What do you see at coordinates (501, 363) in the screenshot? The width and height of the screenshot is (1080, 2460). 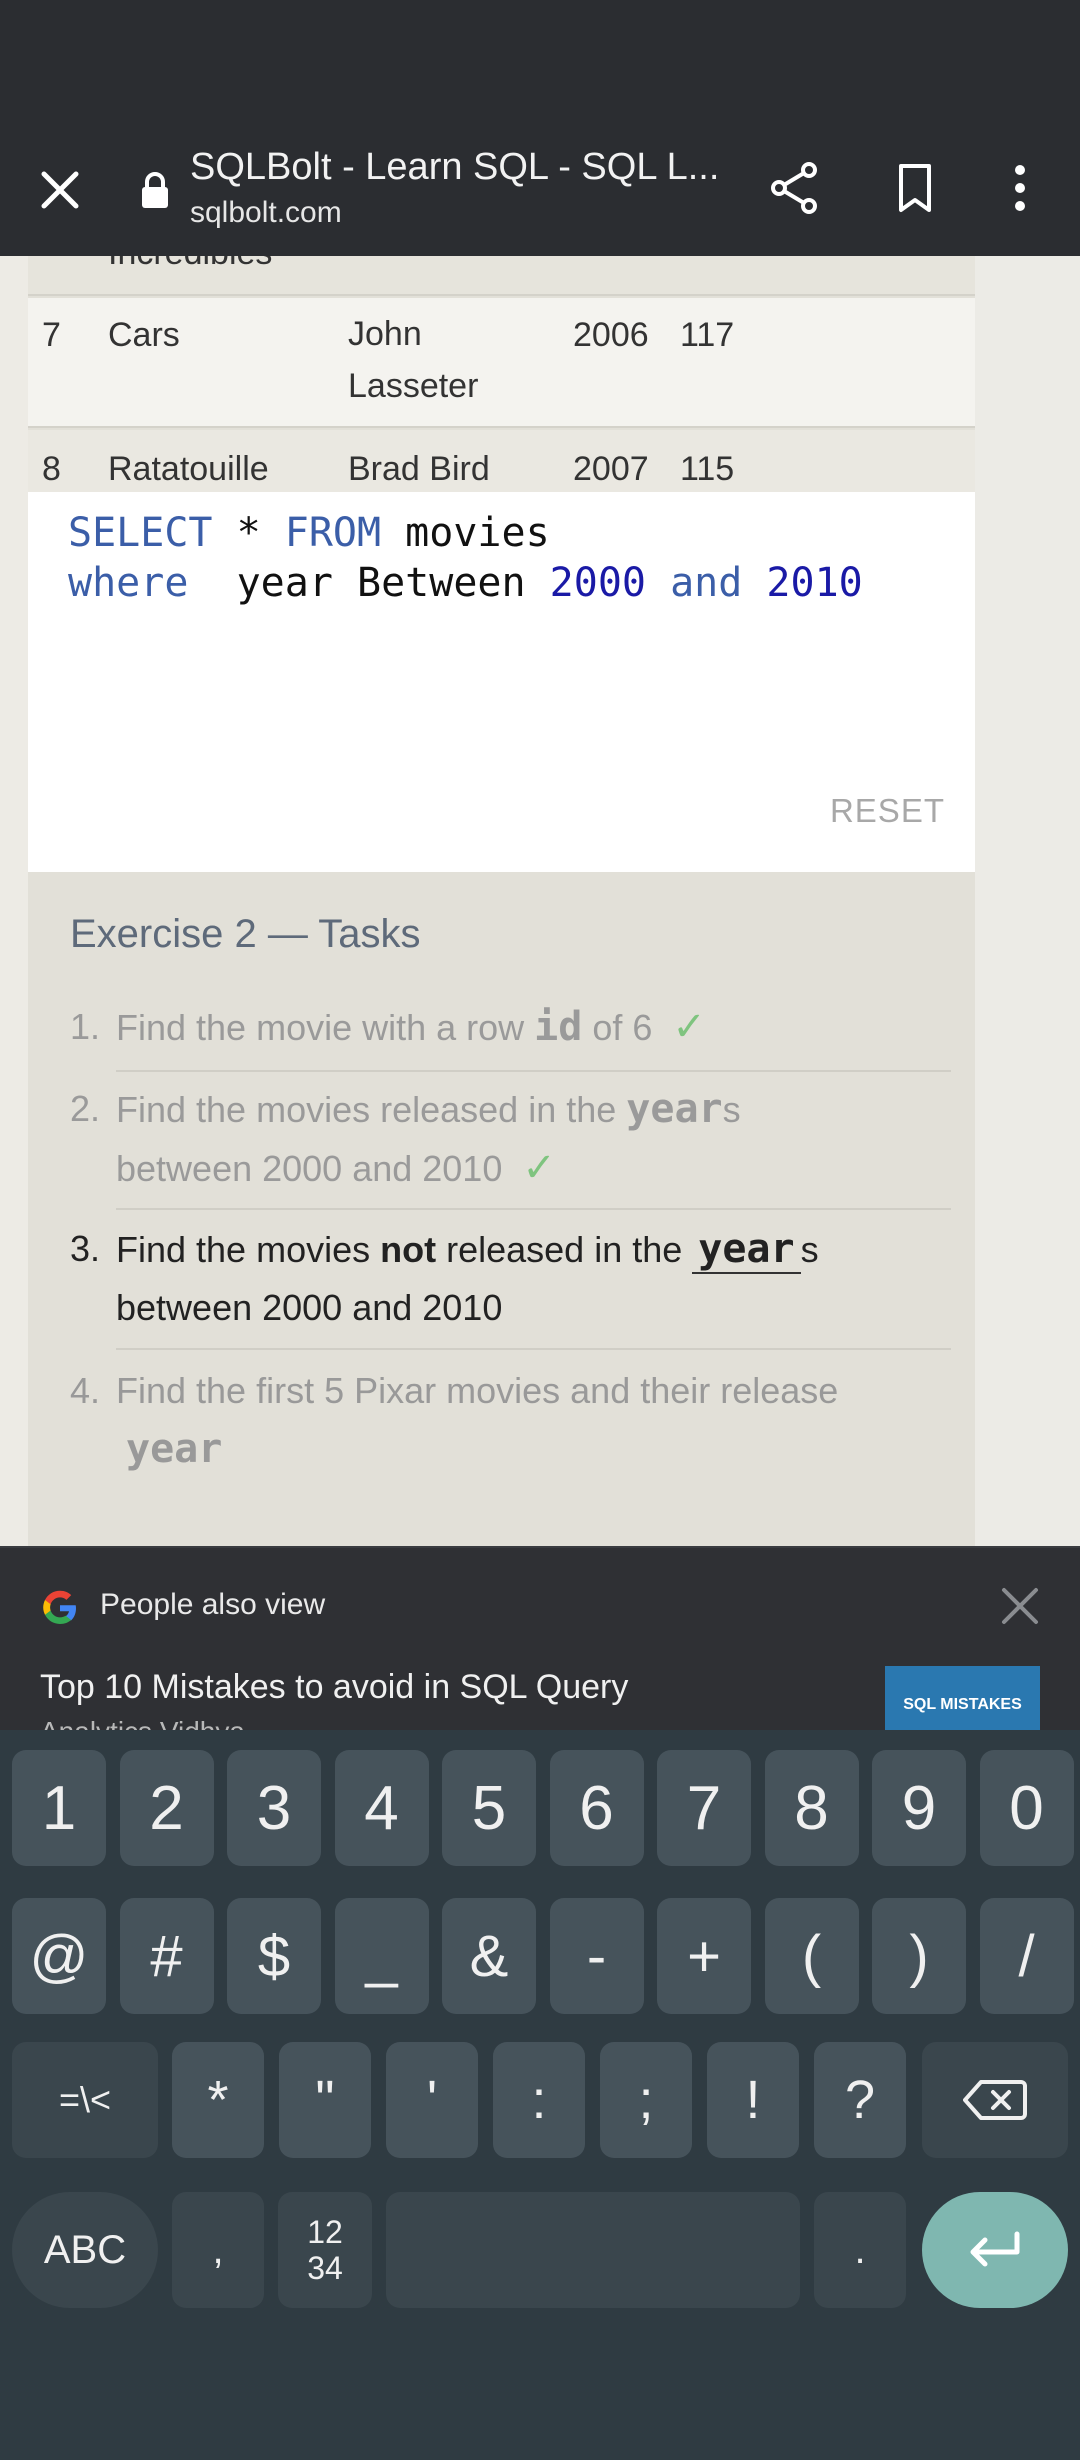 I see `table-row: 7 Cars John Lasseter 2006 117` at bounding box center [501, 363].